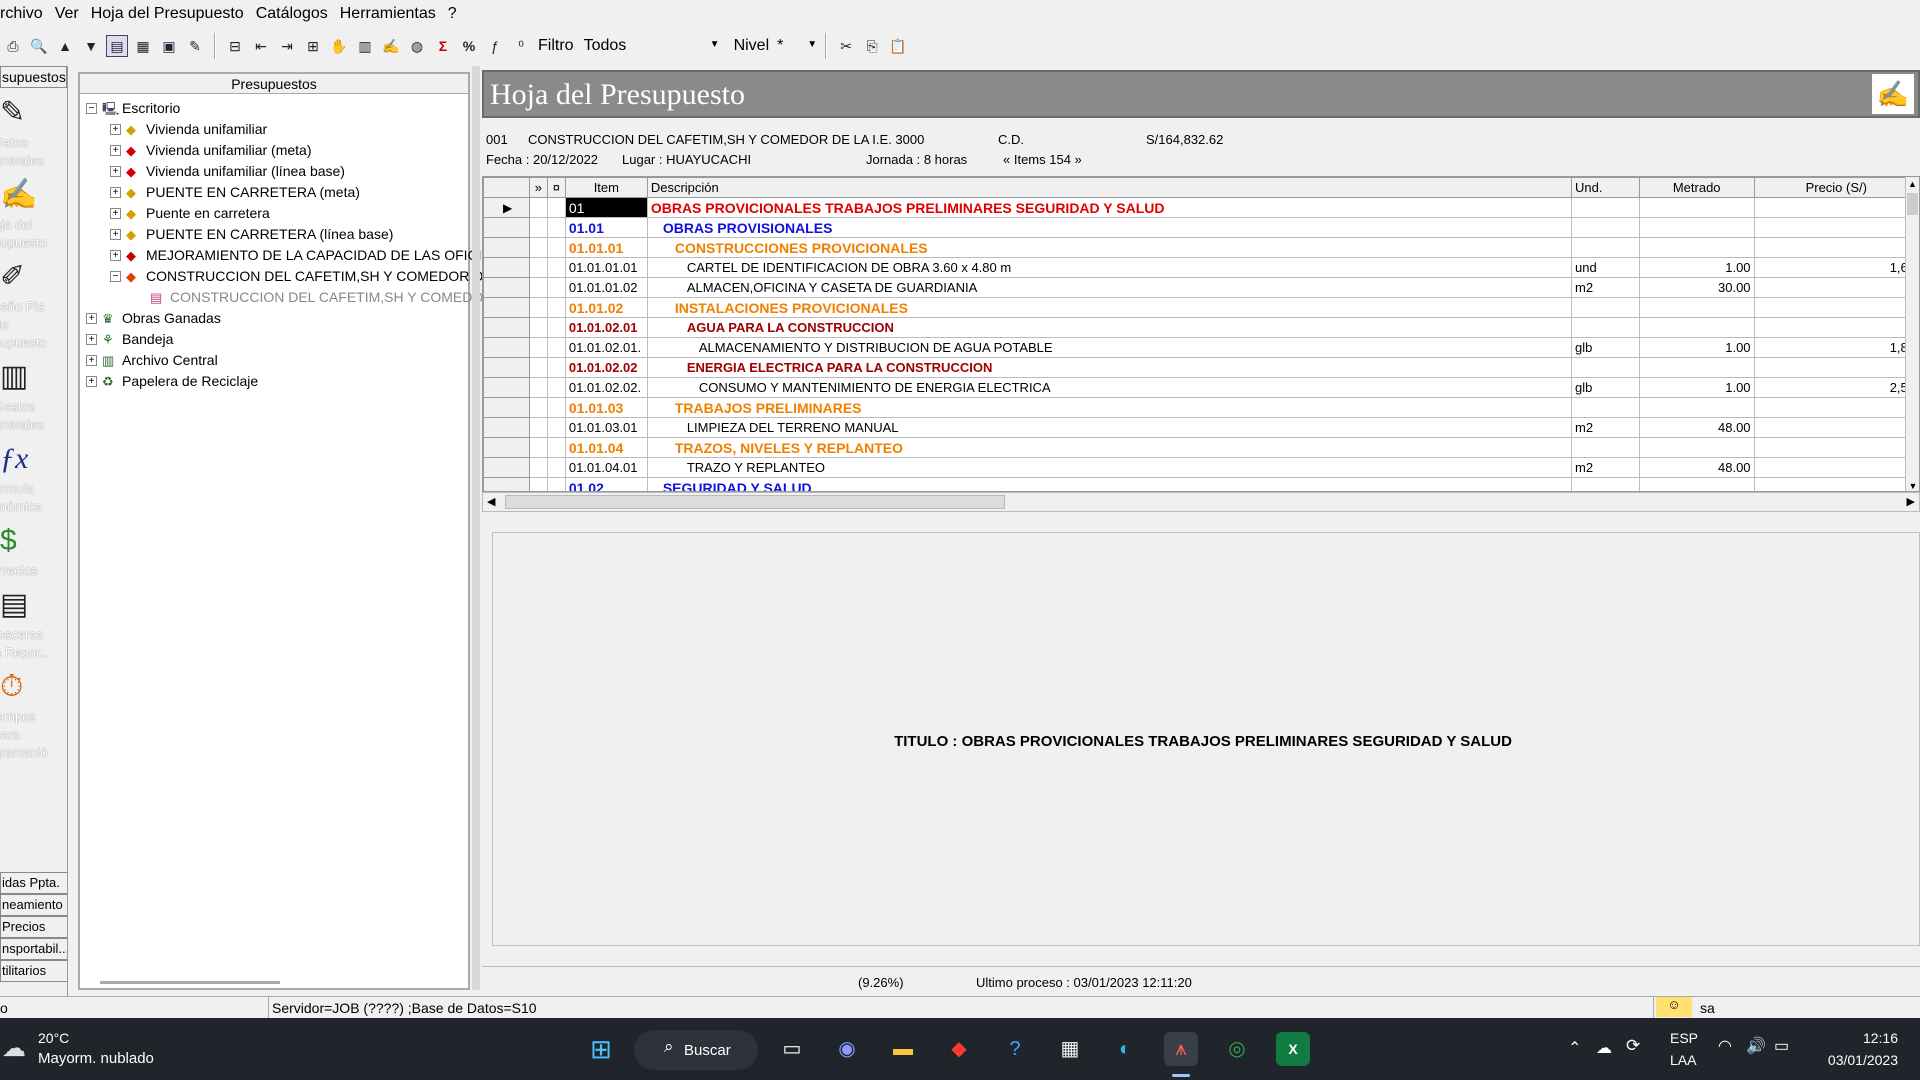 This screenshot has height=1080, width=1920. Describe the element at coordinates (792, 1049) in the screenshot. I see `task-view-icon: ▭` at that location.